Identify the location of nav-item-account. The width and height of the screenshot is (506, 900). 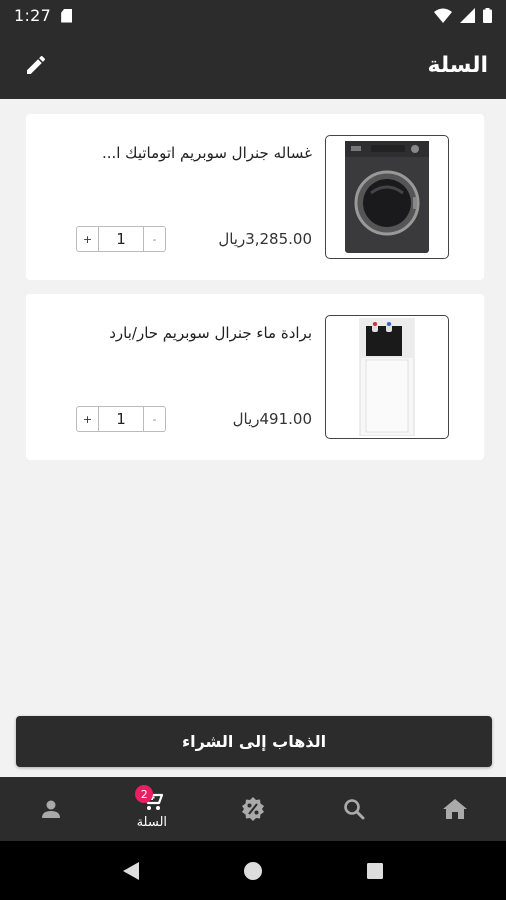
(50, 809).